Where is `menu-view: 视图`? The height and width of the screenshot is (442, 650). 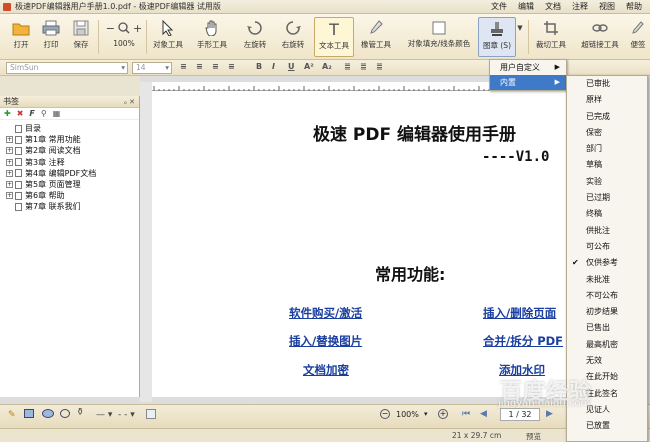
menu-view: 视图 is located at coordinates (607, 7).